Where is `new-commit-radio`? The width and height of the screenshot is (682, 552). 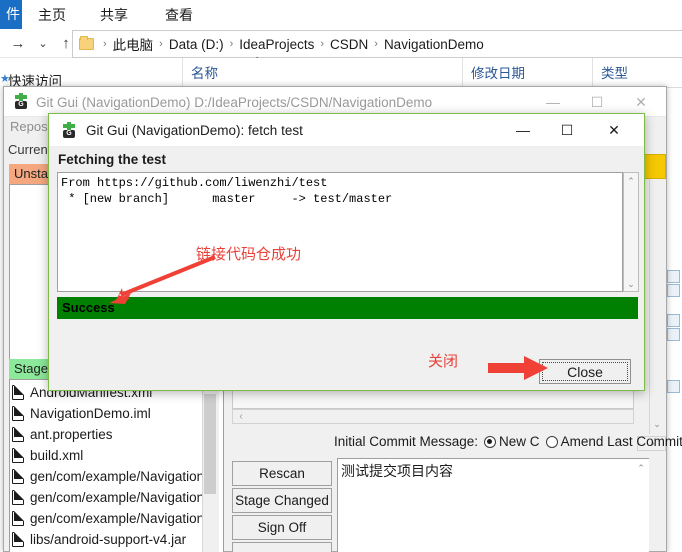 new-commit-radio is located at coordinates (490, 442).